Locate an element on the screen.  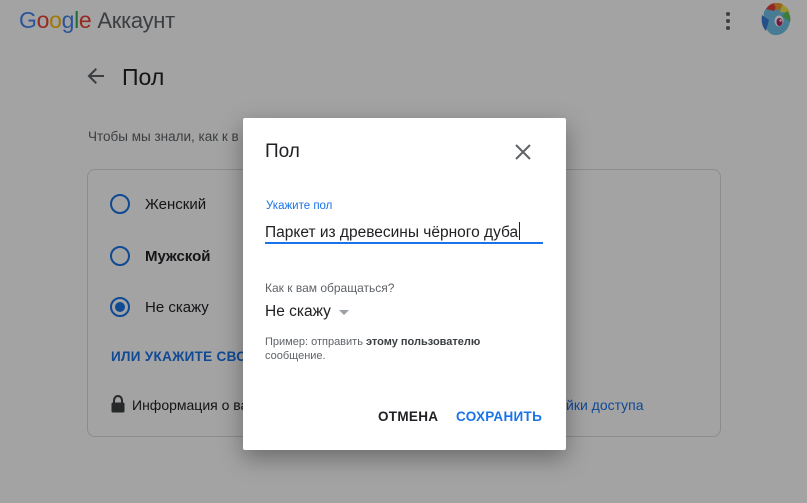
dialog-title: Пол is located at coordinates (282, 151).